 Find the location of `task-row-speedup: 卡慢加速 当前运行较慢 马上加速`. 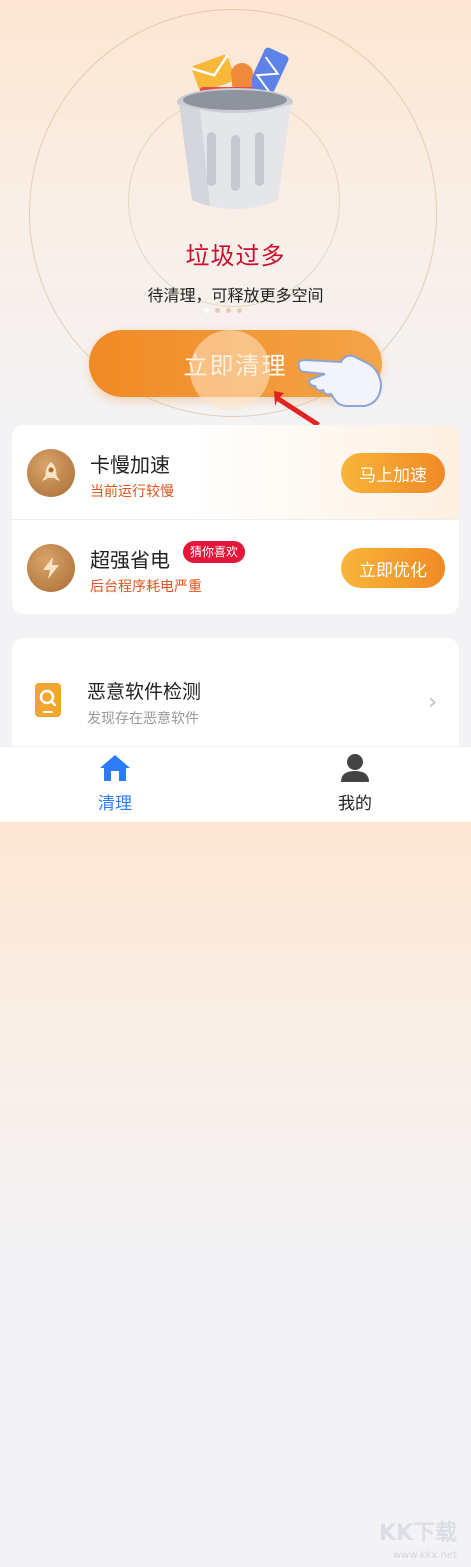

task-row-speedup: 卡慢加速 当前运行较慢 马上加速 is located at coordinates (235, 472).